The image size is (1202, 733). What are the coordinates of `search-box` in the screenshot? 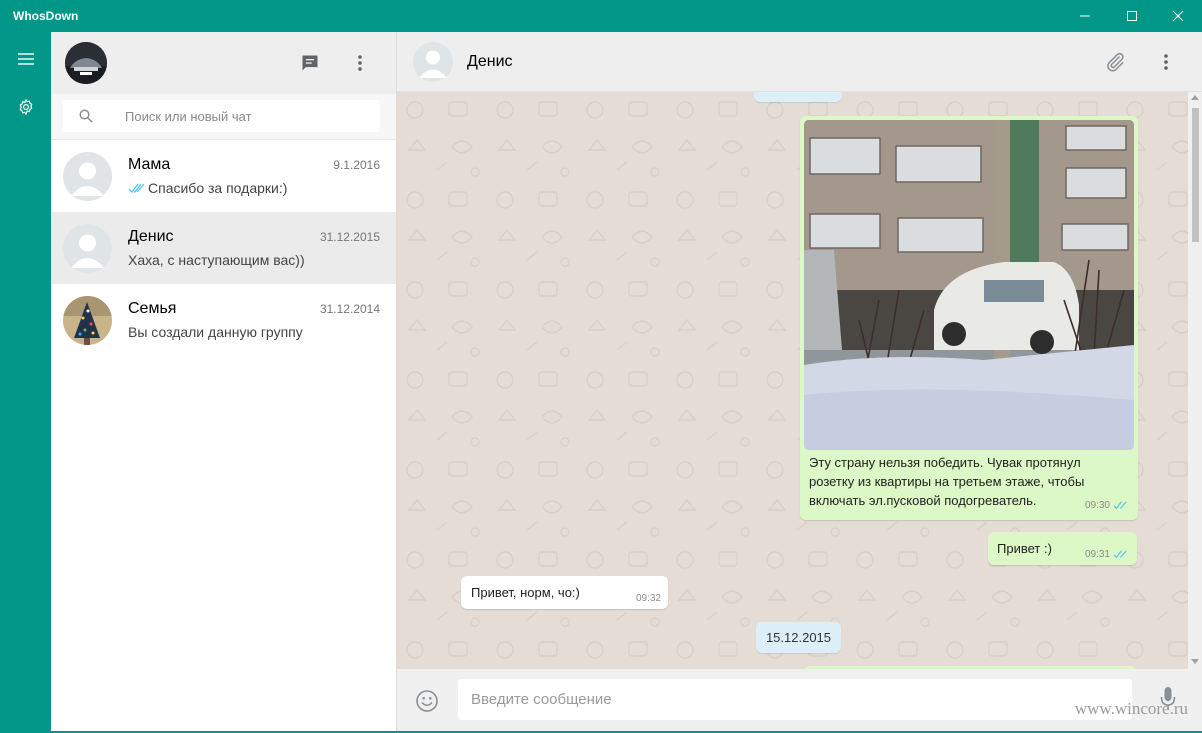 It's located at (221, 116).